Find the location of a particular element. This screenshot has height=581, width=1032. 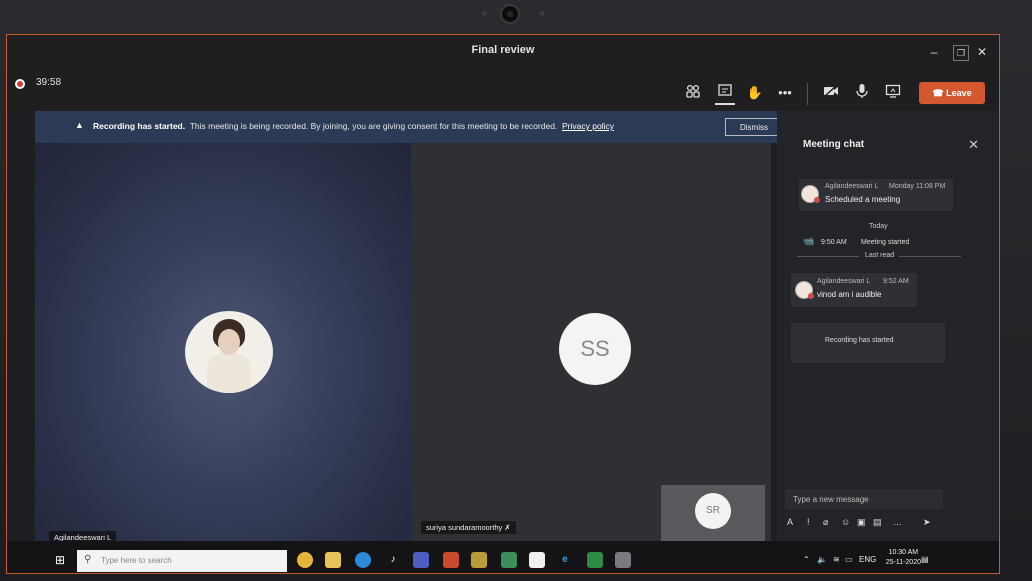

privacy-policy-link: Privacy policy is located at coordinates (588, 126).